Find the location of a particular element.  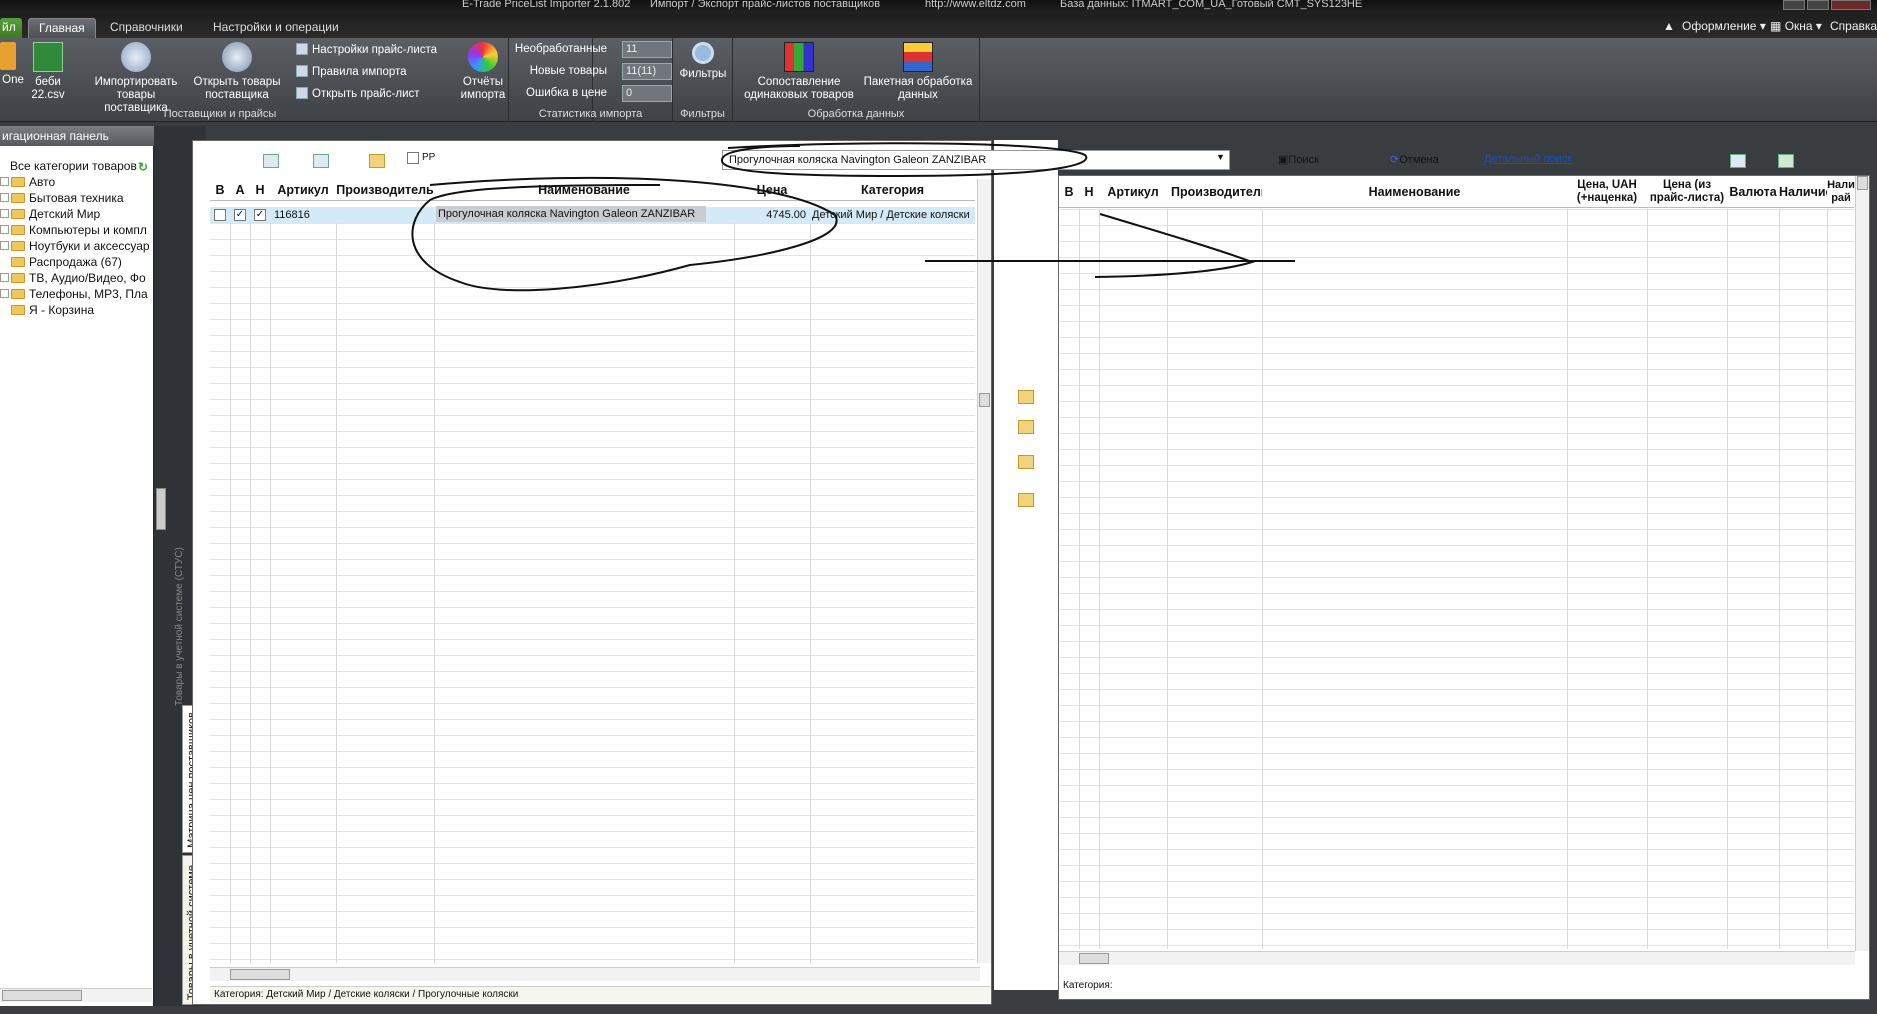

csv-file-button: беби 22.csv is located at coordinates (48, 72).